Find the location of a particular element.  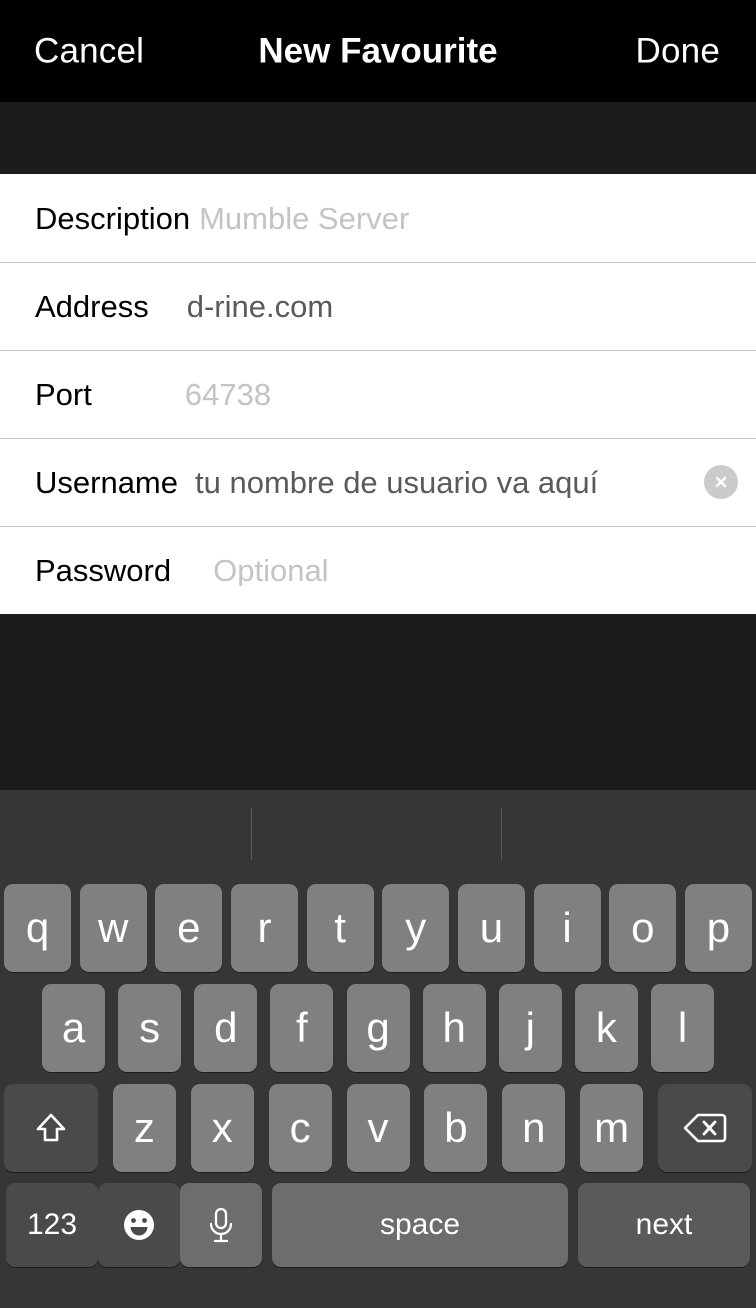

key-v: v is located at coordinates (378, 1128).